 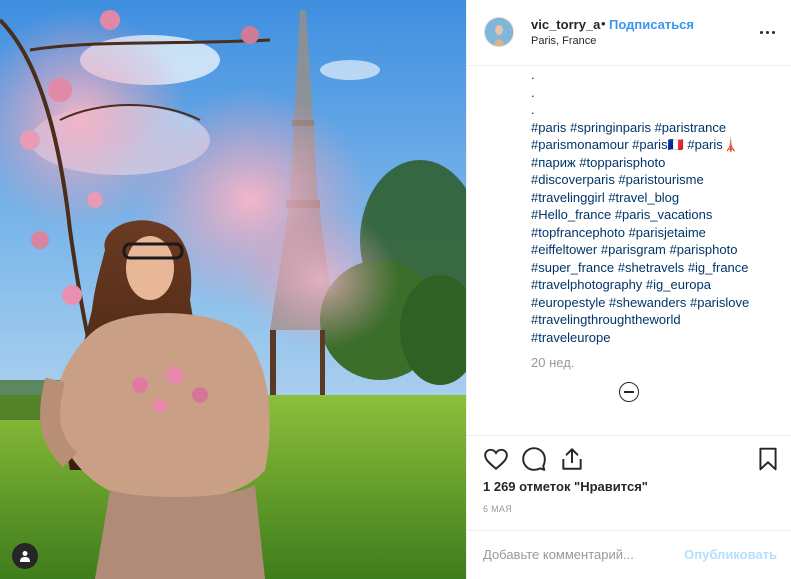 I want to click on likes-count: 1 269 отметок "Нравится", so click(x=565, y=486).